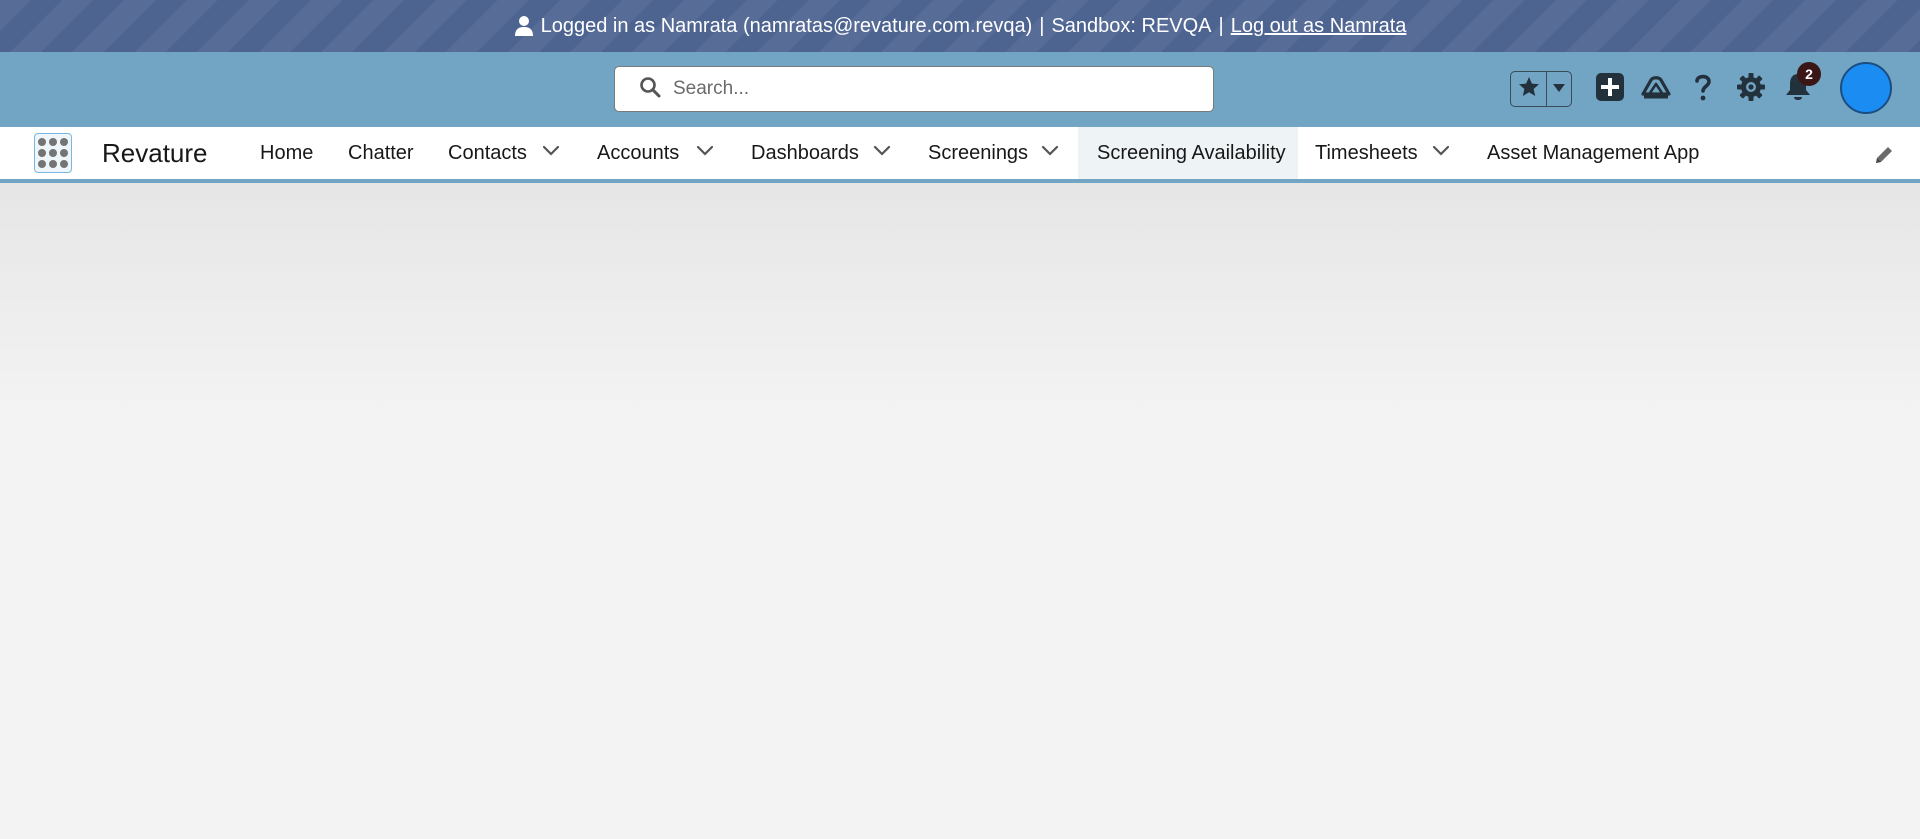  What do you see at coordinates (381, 153) in the screenshot?
I see `nav-item-chatter: Chatter` at bounding box center [381, 153].